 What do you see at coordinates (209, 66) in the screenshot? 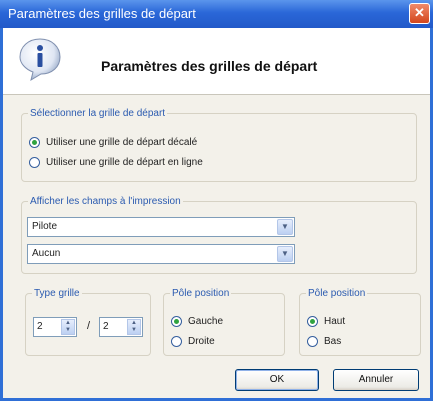
I see `header-title: Paramètres des grilles de départ` at bounding box center [209, 66].